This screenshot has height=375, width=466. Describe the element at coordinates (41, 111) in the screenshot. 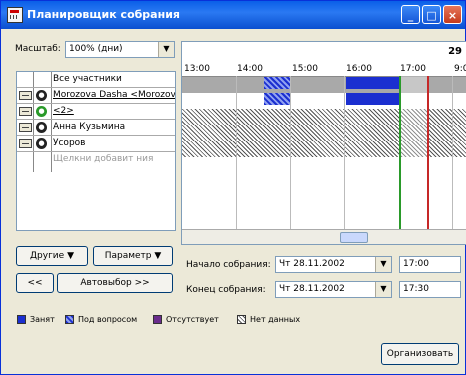

I see `optional-attendee-icon: ●` at that location.